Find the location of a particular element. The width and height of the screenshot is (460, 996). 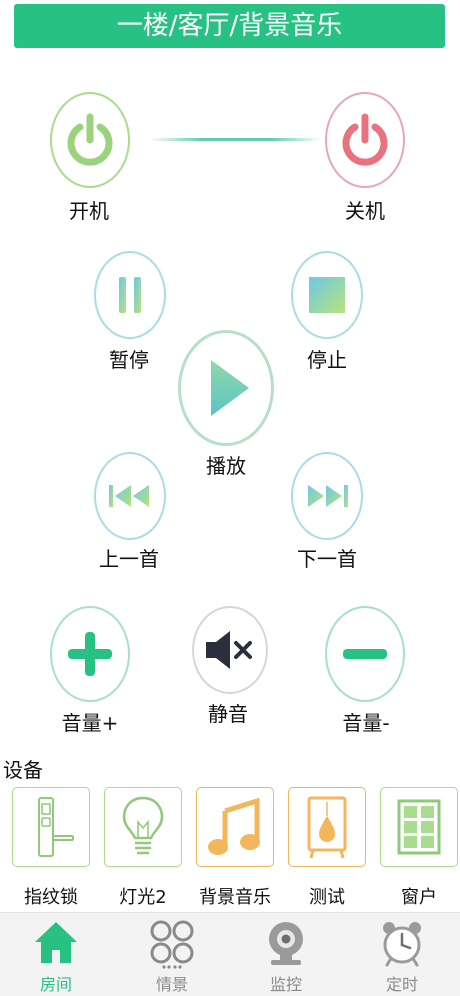

device-background-music is located at coordinates (235, 827).